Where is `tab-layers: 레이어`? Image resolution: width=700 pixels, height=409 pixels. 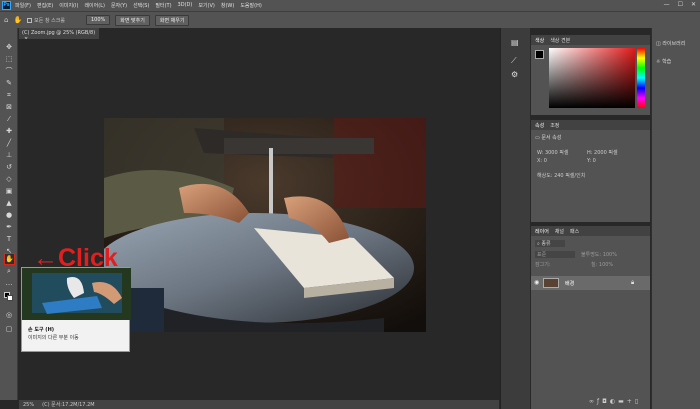
tab-layers: 레이어 is located at coordinates (542, 231).